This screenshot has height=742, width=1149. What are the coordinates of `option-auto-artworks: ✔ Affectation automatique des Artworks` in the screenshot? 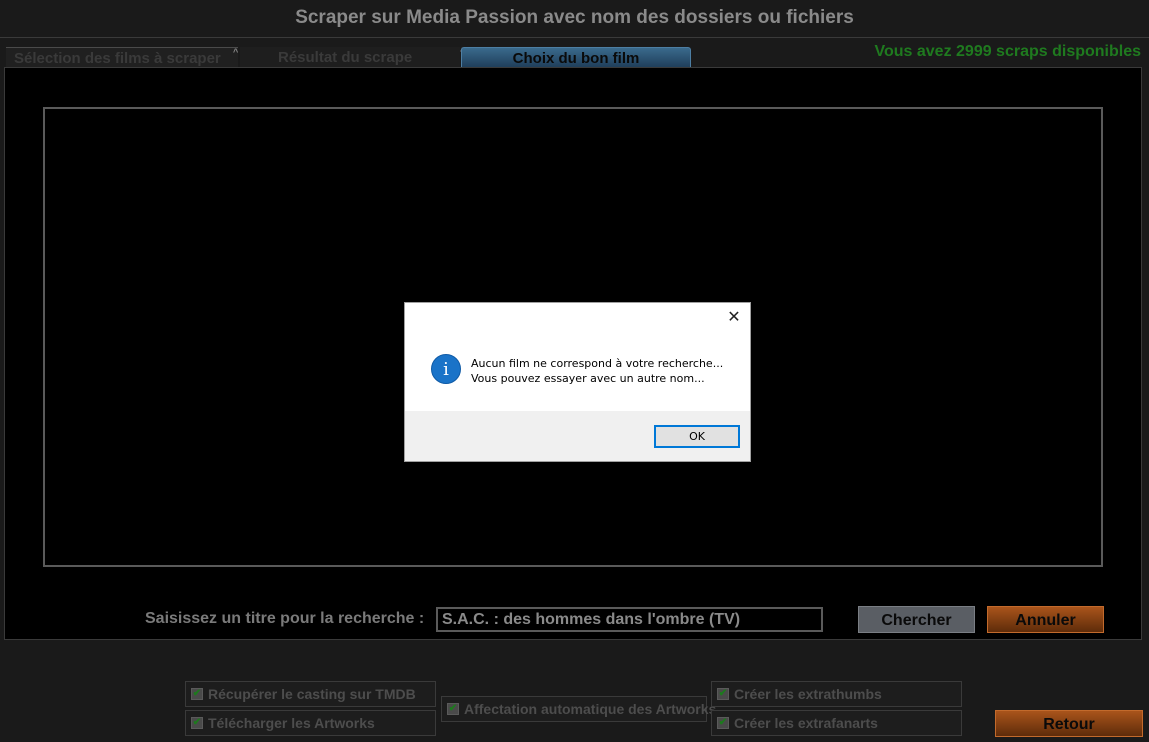 It's located at (578, 709).